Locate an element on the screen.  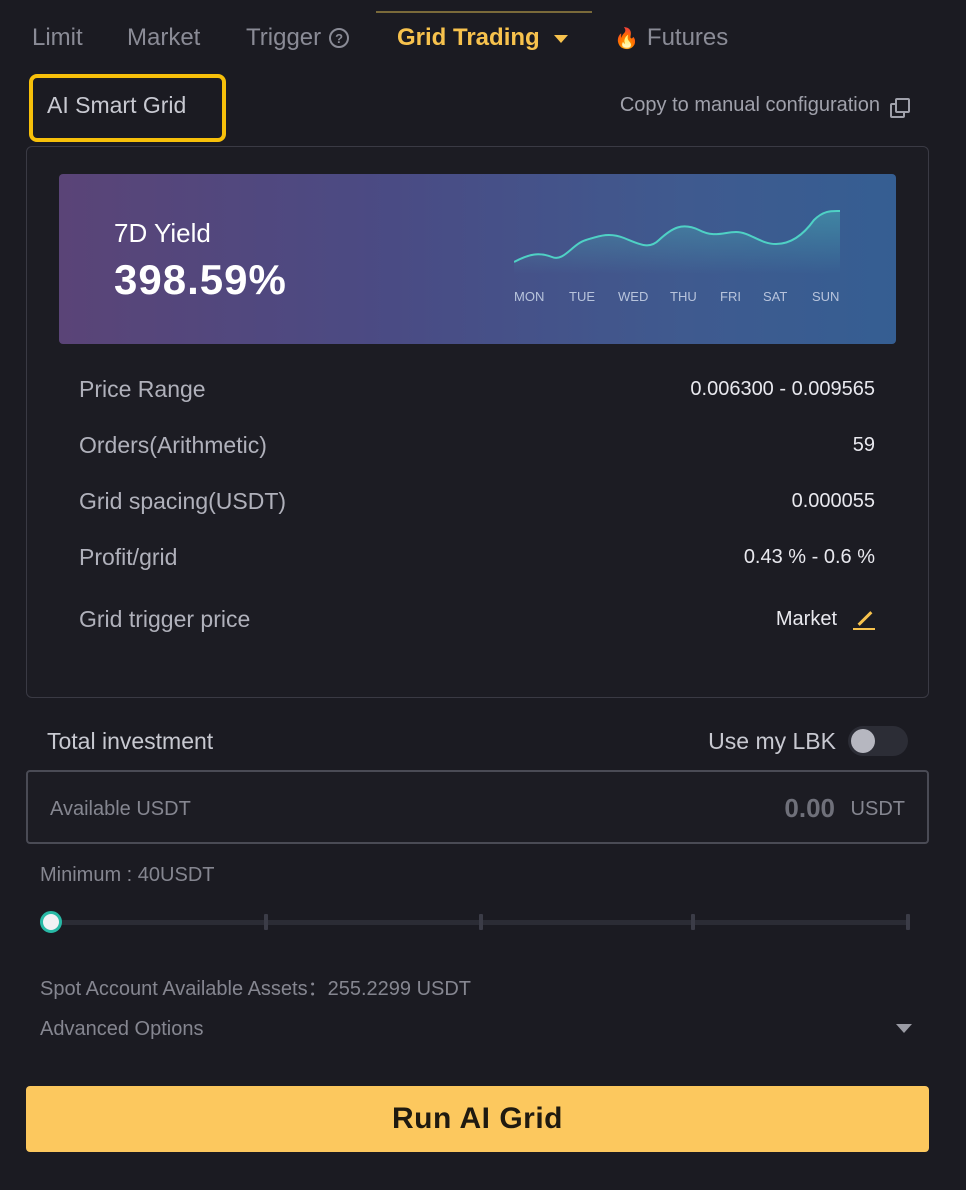
minimum-investment: Minimum : 40USDT is located at coordinates (127, 875).